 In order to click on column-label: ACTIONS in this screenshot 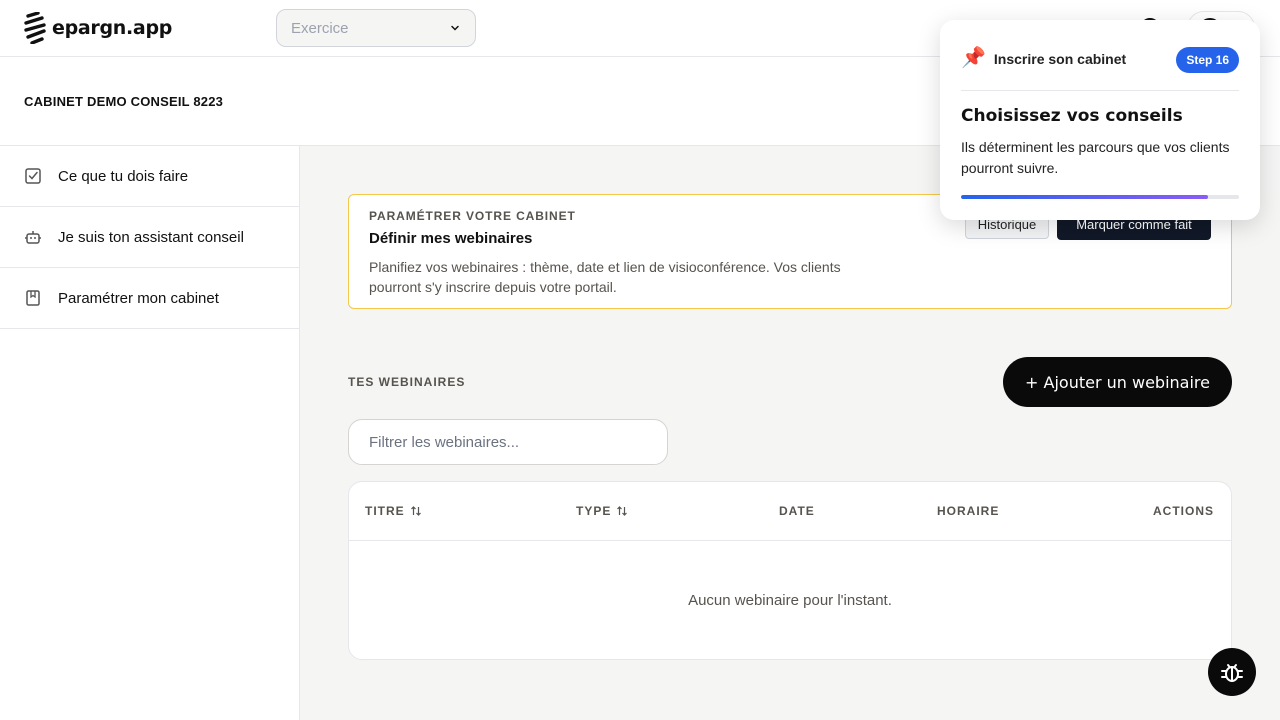, I will do `click(1183, 511)`.